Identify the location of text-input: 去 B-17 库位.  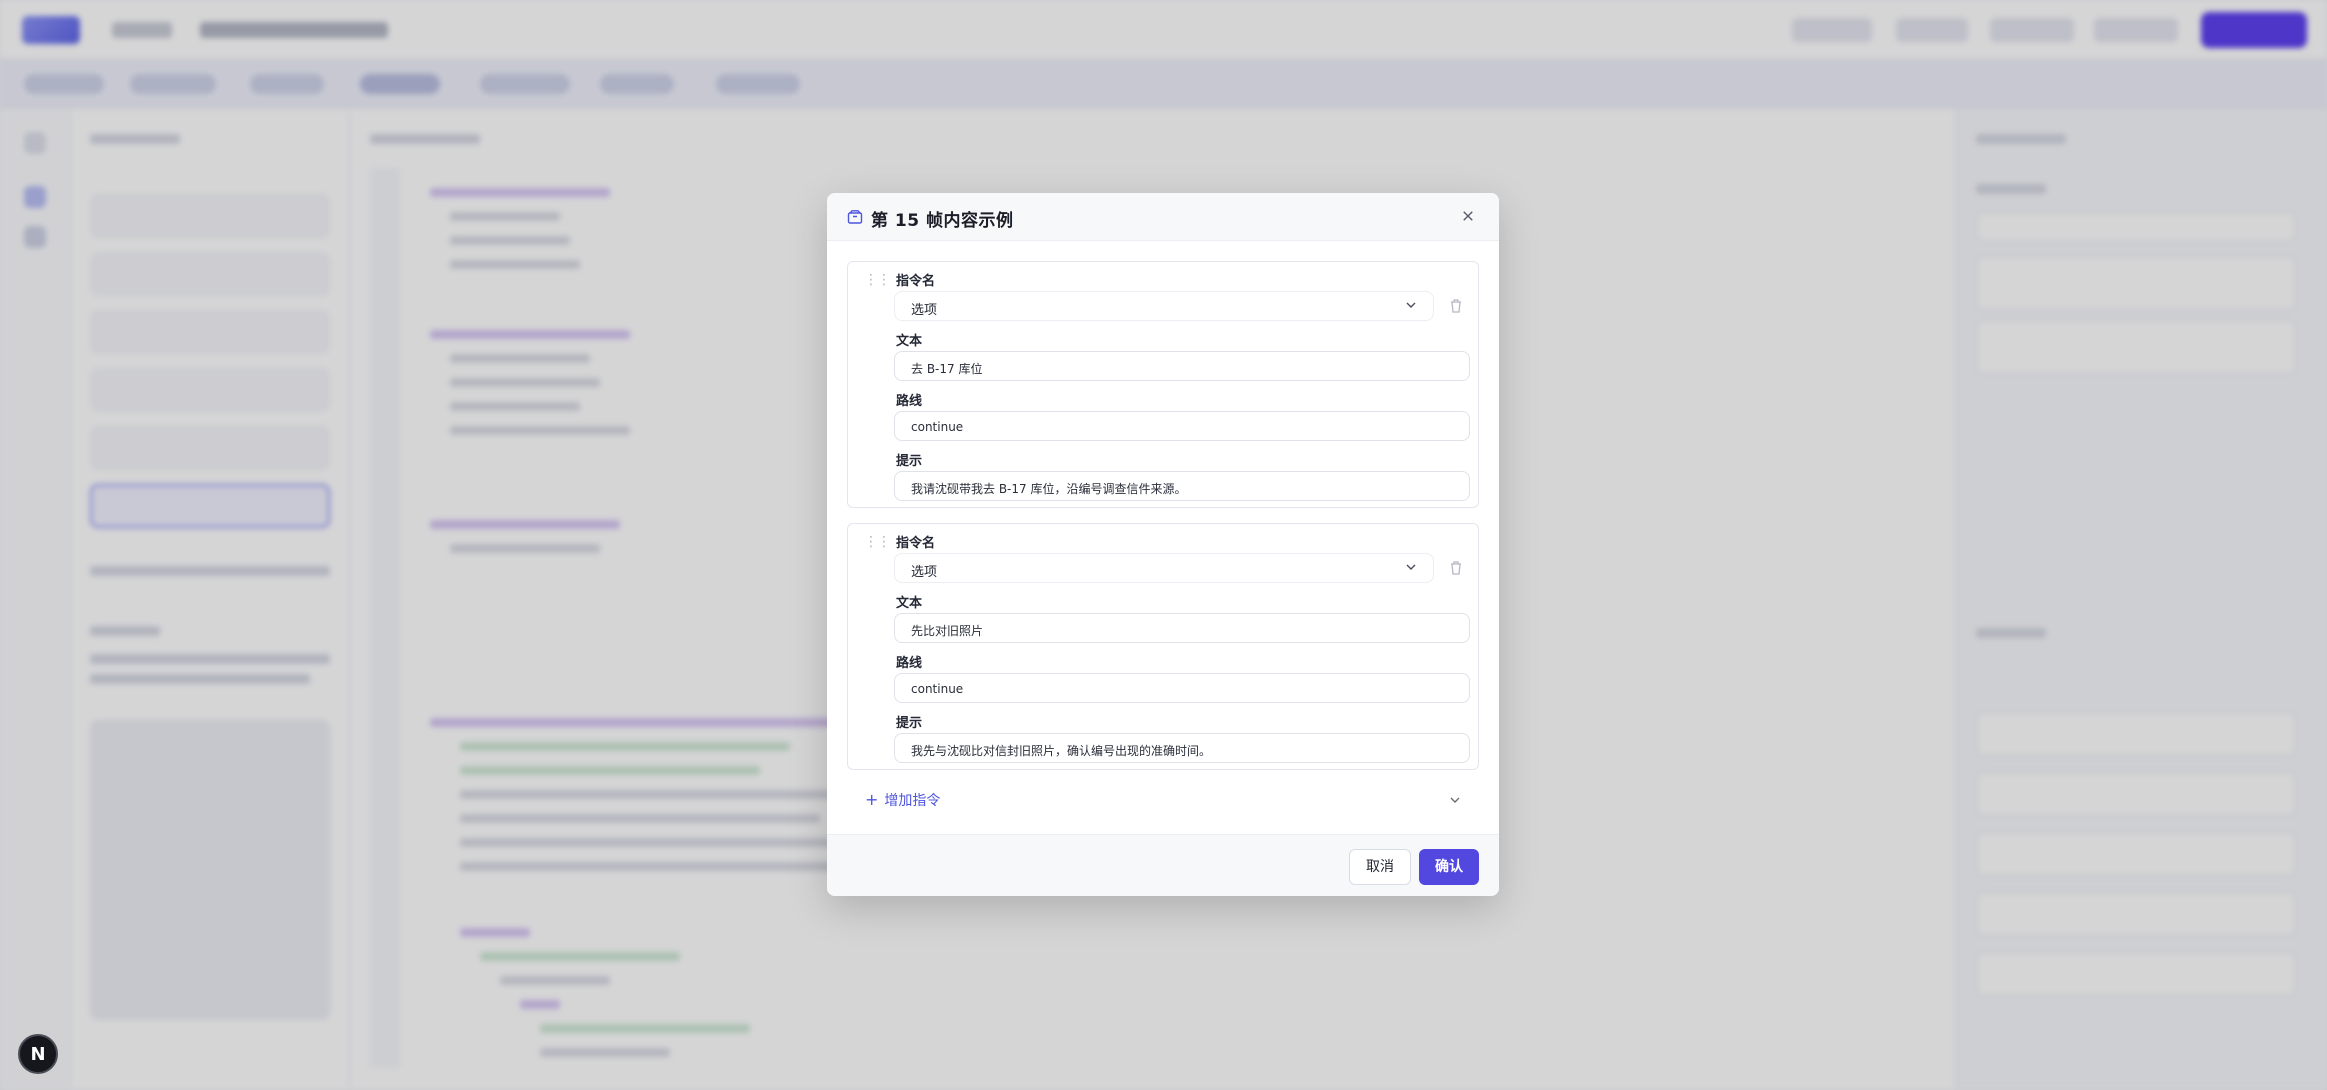
(1182, 366).